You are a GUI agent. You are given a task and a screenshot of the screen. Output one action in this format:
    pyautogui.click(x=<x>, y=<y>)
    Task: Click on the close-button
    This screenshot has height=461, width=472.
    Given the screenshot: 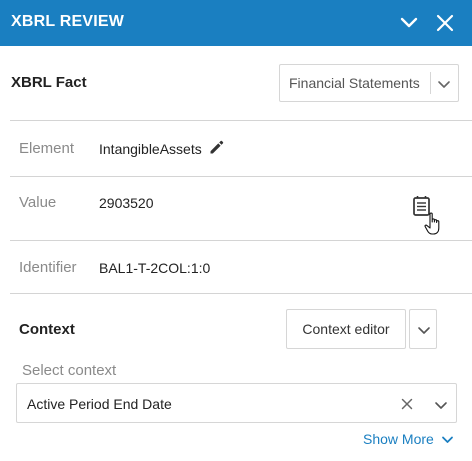 What is the action you would take?
    pyautogui.click(x=445, y=23)
    